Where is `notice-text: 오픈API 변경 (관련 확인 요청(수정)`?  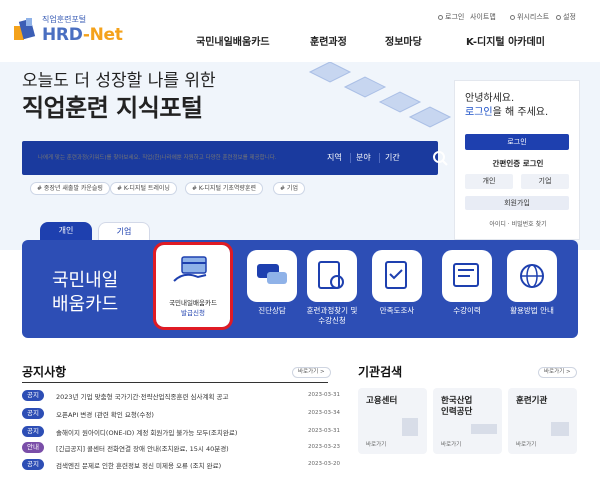 notice-text: 오픈API 변경 (관련 확인 요청(수정) is located at coordinates (105, 415).